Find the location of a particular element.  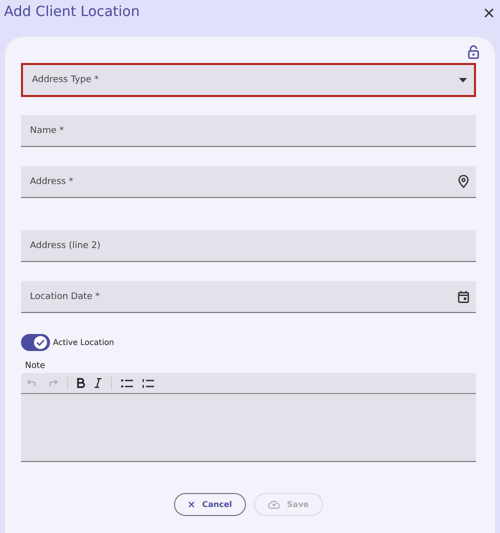

input-field: Address * is located at coordinates (248, 182).